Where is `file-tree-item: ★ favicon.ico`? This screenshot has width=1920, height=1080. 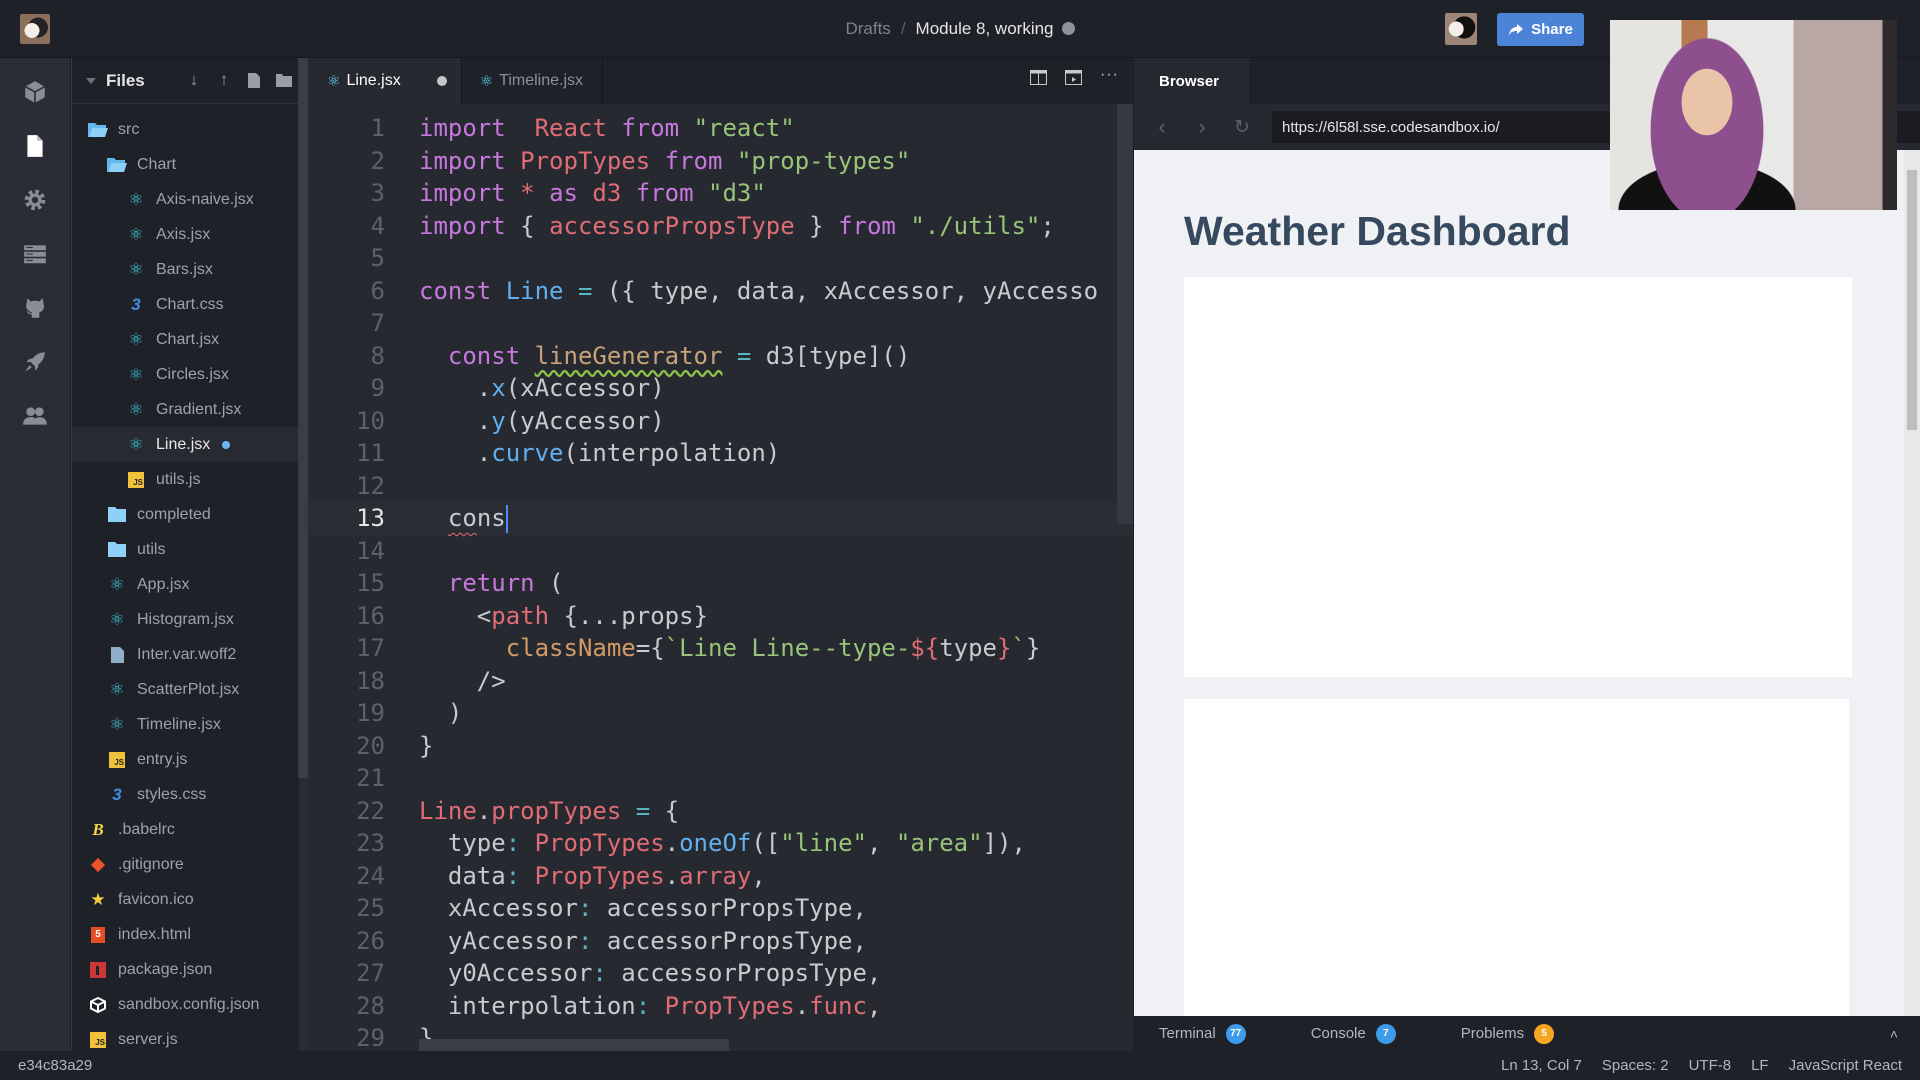 file-tree-item: ★ favicon.ico is located at coordinates (185, 899).